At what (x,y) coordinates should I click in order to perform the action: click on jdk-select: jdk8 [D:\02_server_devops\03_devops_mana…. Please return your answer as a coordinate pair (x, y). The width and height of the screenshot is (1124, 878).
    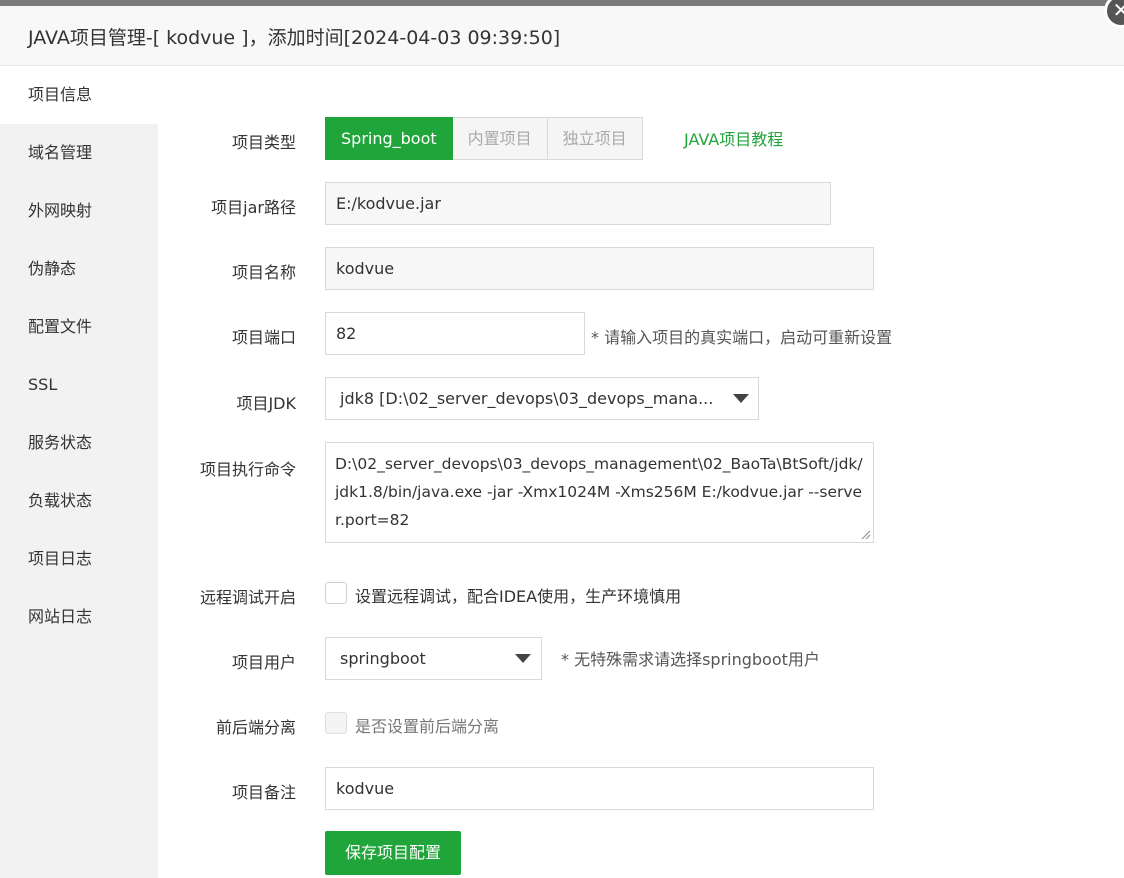
    Looking at the image, I should click on (542, 398).